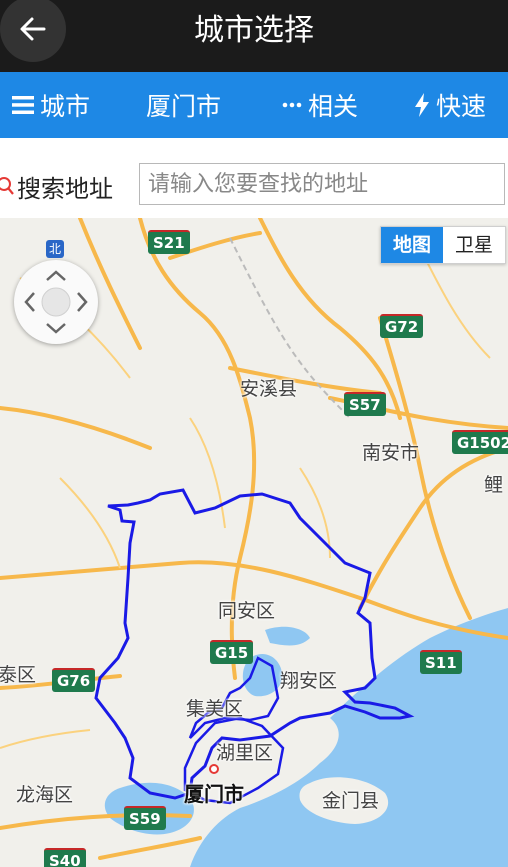 The width and height of the screenshot is (508, 867). I want to click on city-menu-button: 城市, so click(51, 105).